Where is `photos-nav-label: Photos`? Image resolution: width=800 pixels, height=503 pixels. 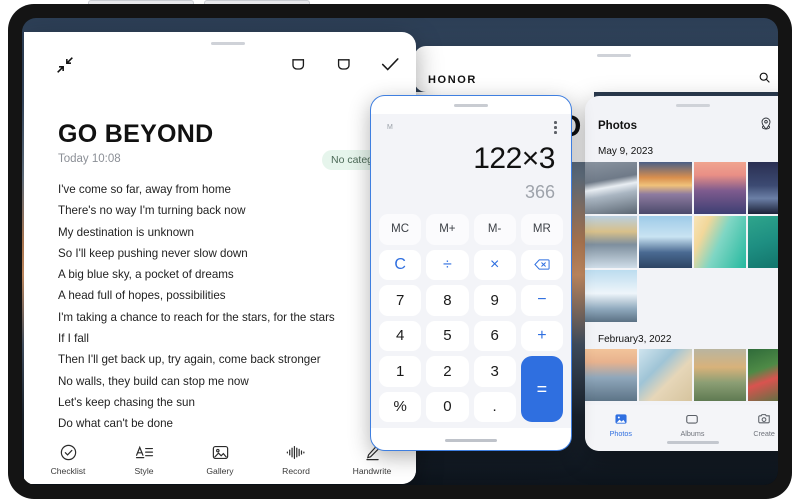
photos-nav-label: Photos is located at coordinates (621, 433).